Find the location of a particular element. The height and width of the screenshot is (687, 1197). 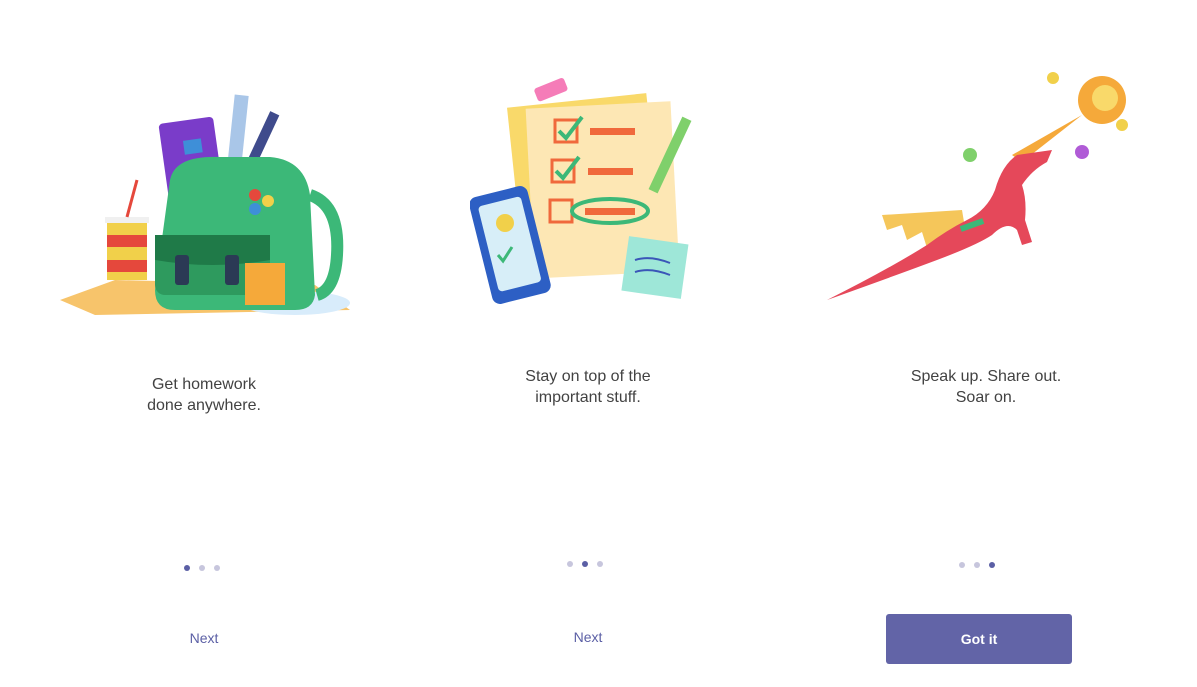

caption-line-1: Speak up. Share out. is located at coordinates (986, 376).